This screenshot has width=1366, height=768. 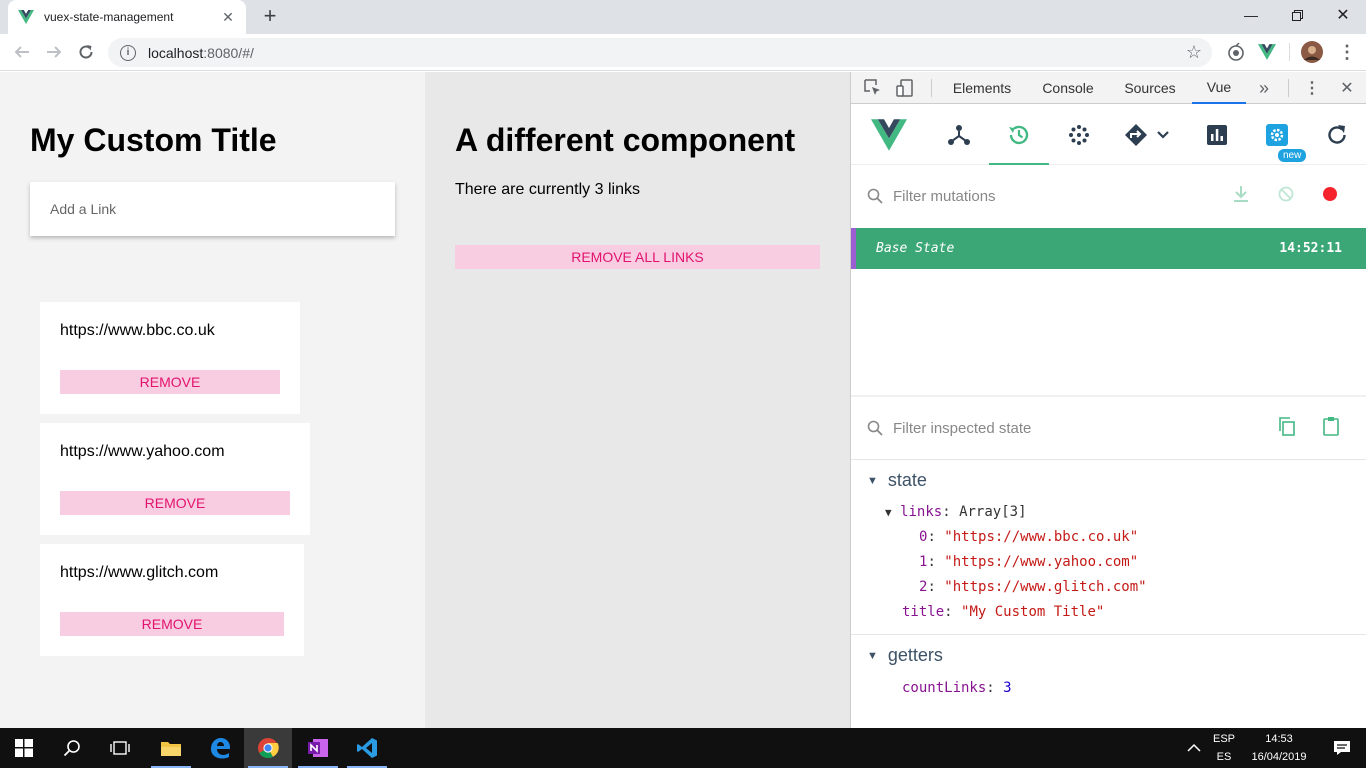 What do you see at coordinates (26, 17) in the screenshot?
I see `vue-favicon-icon` at bounding box center [26, 17].